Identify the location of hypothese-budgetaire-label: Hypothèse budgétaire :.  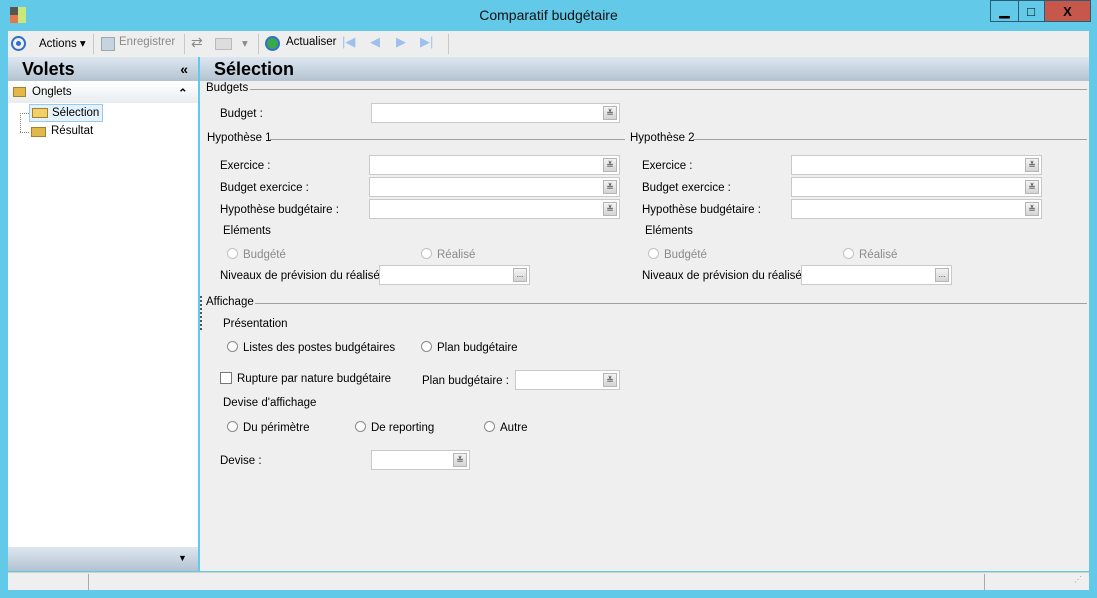
(701, 210).